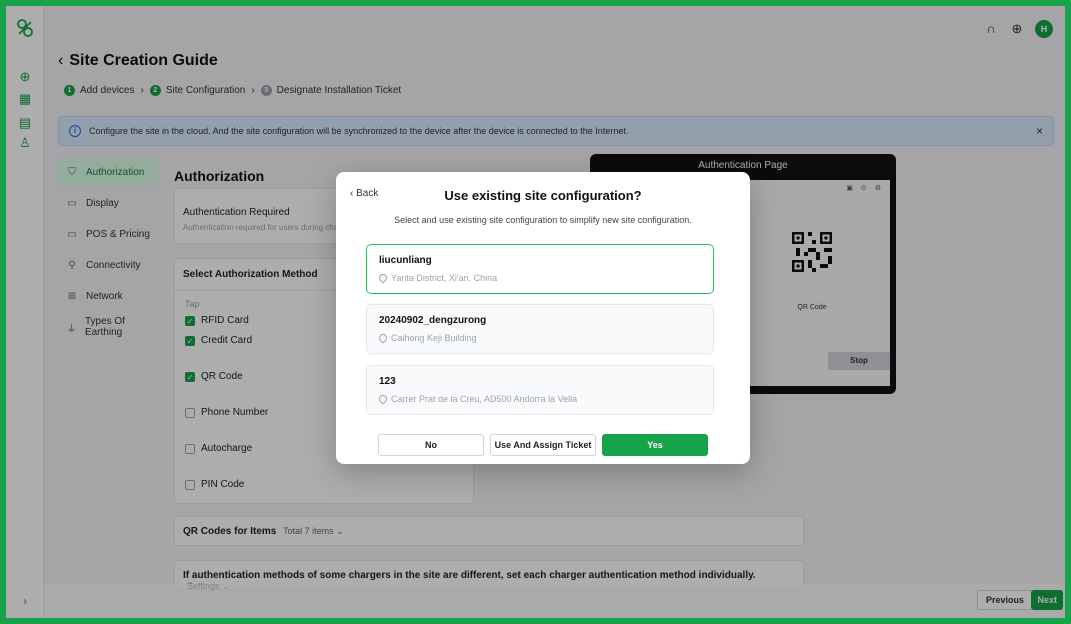 Image resolution: width=1071 pixels, height=624 pixels. Describe the element at coordinates (431, 445) in the screenshot. I see `no-button: No` at that location.